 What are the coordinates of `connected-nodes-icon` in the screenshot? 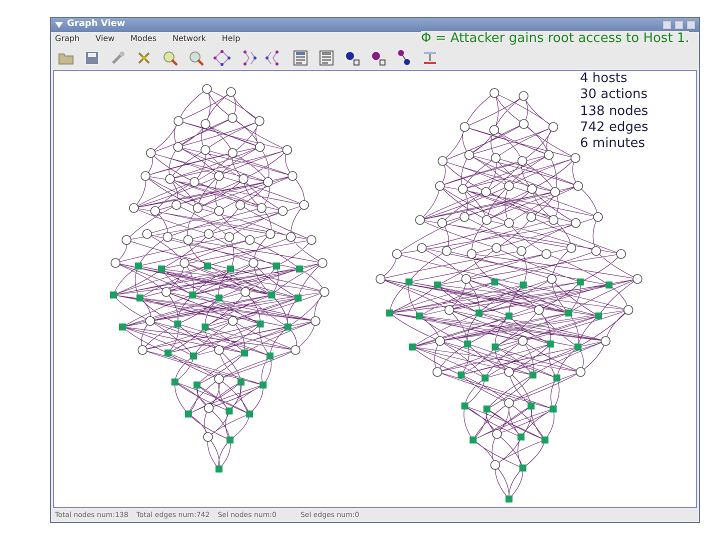 It's located at (404, 58).